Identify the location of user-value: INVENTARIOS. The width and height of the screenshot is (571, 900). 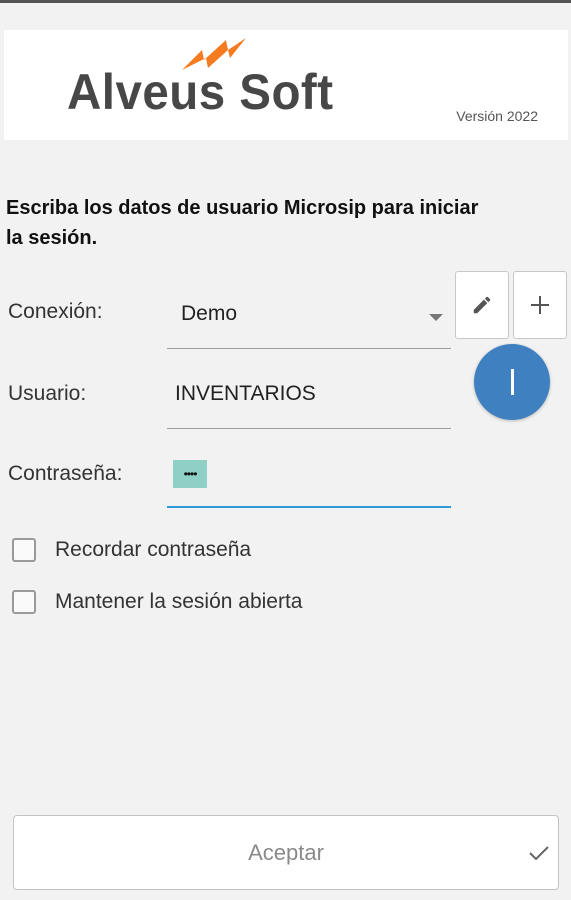
(245, 393).